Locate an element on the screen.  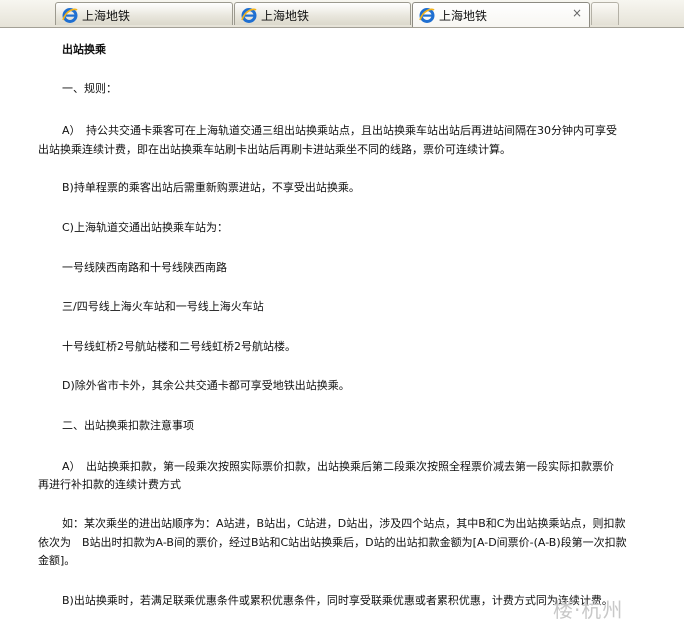
tab-2: 上海地铁 is located at coordinates (322, 13).